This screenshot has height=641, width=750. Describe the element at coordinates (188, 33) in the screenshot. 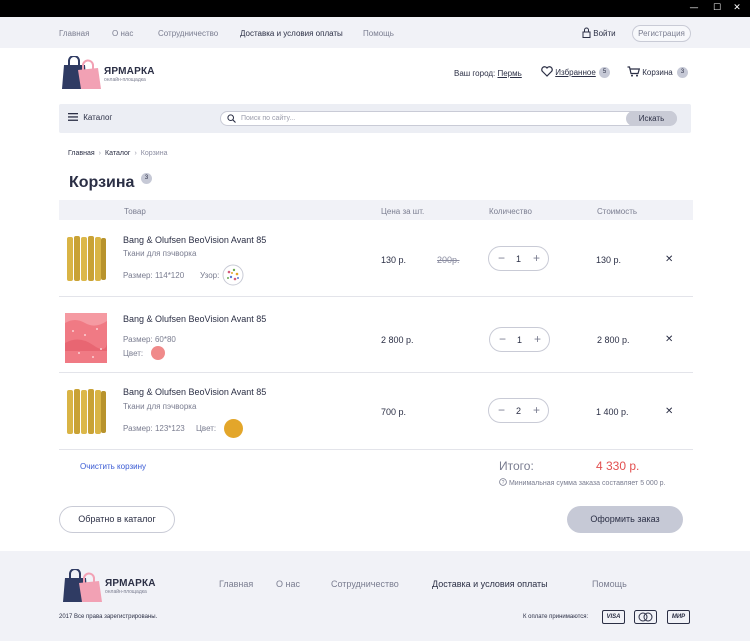

I see `top-nav-item-cooperation: Сотрудничество` at that location.